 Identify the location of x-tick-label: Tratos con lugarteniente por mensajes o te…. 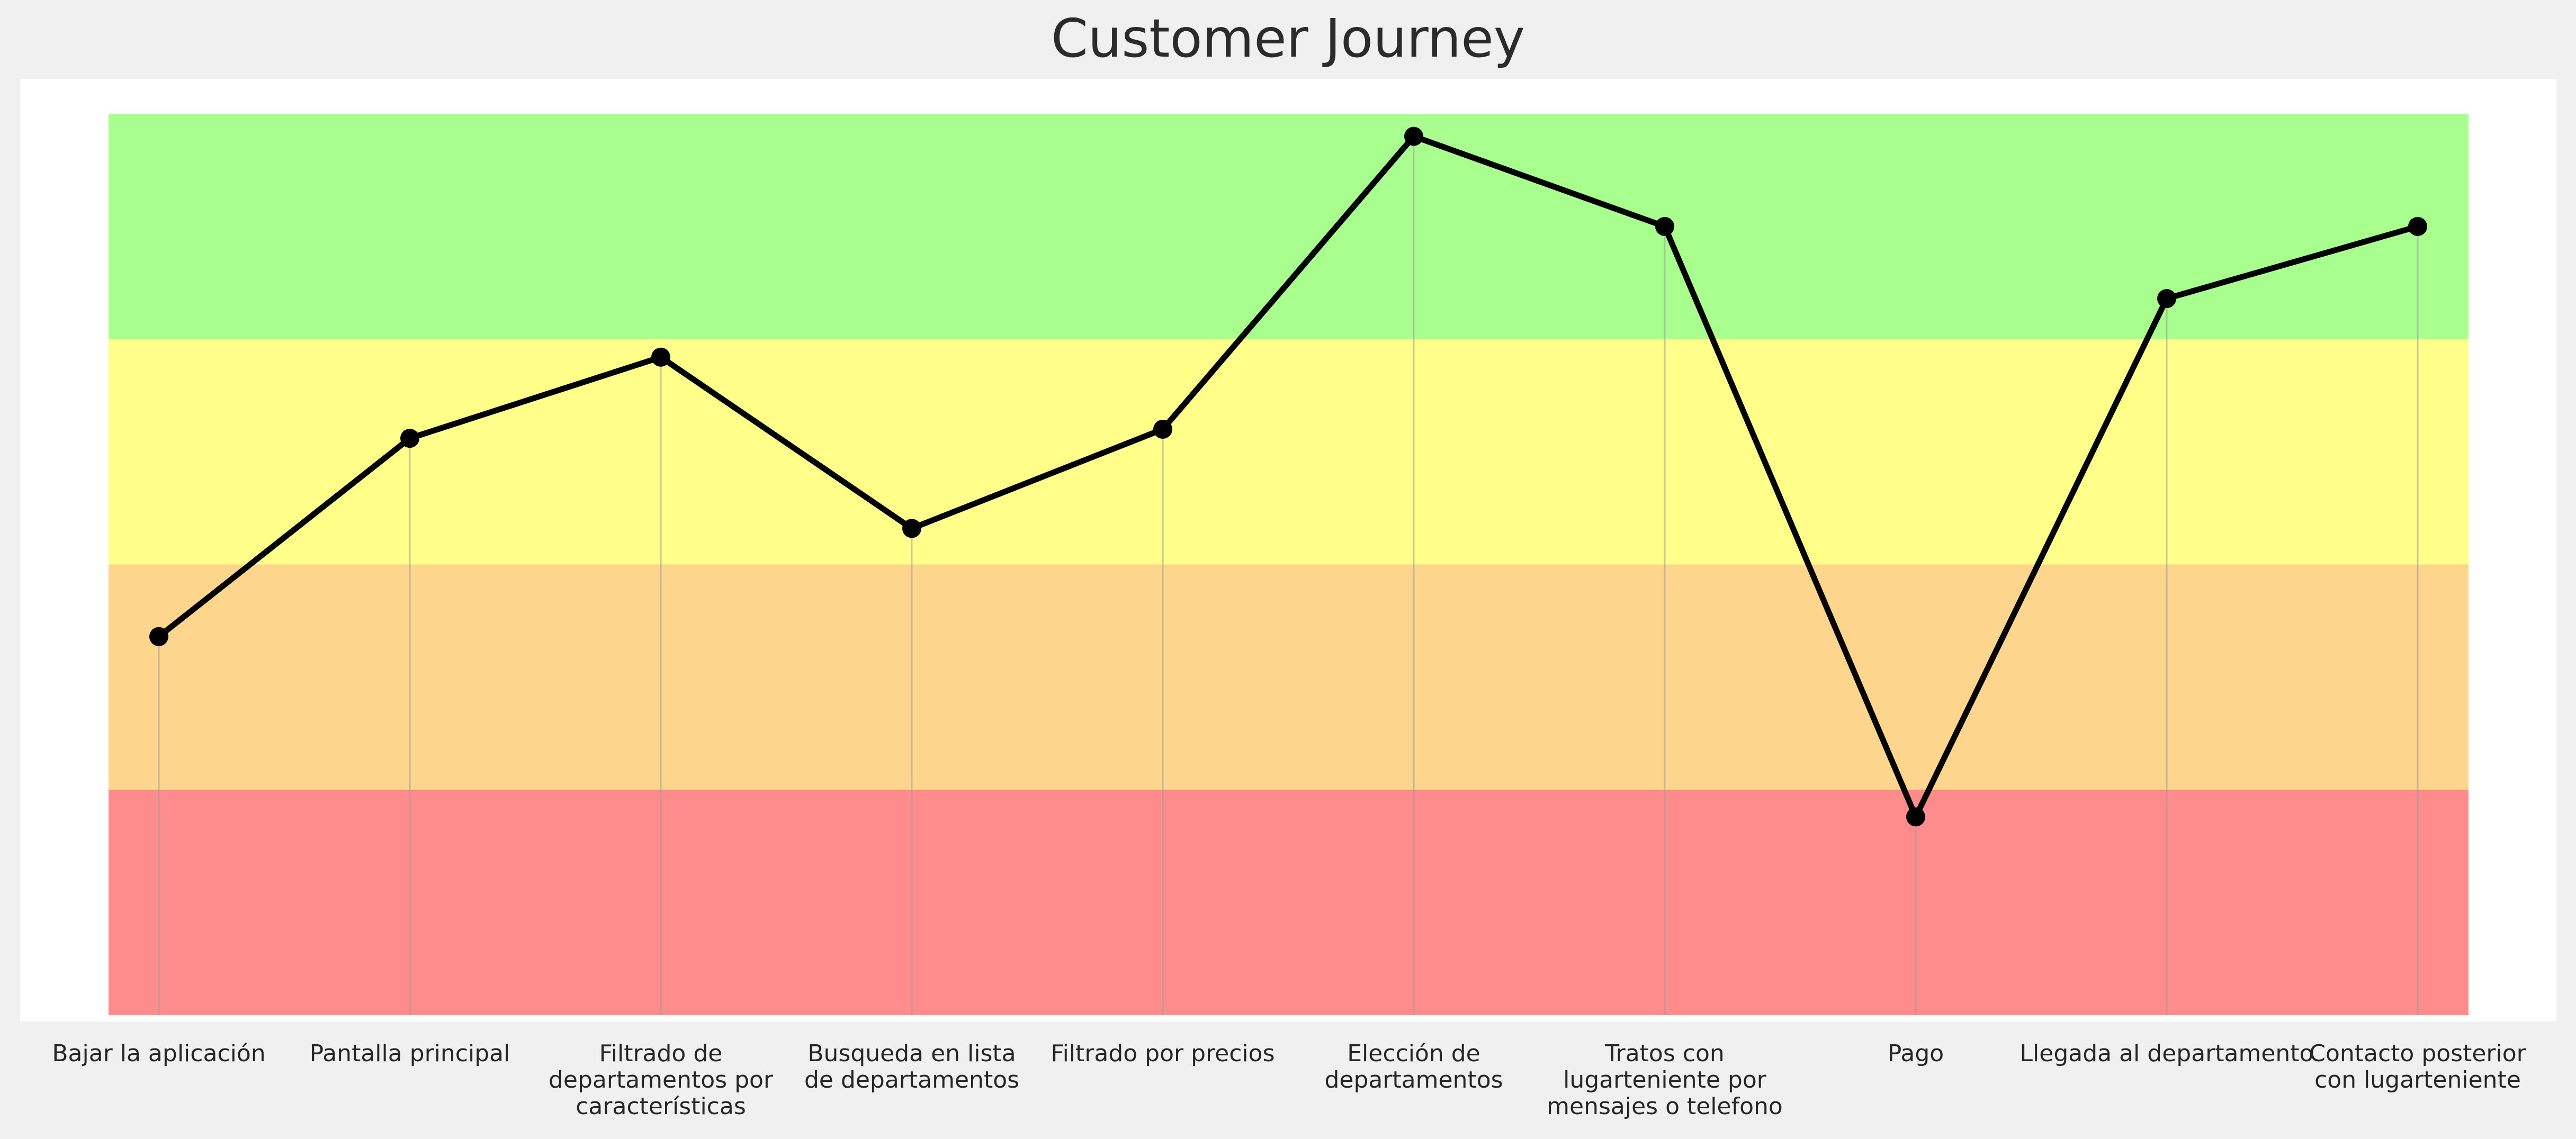
(1665, 1080).